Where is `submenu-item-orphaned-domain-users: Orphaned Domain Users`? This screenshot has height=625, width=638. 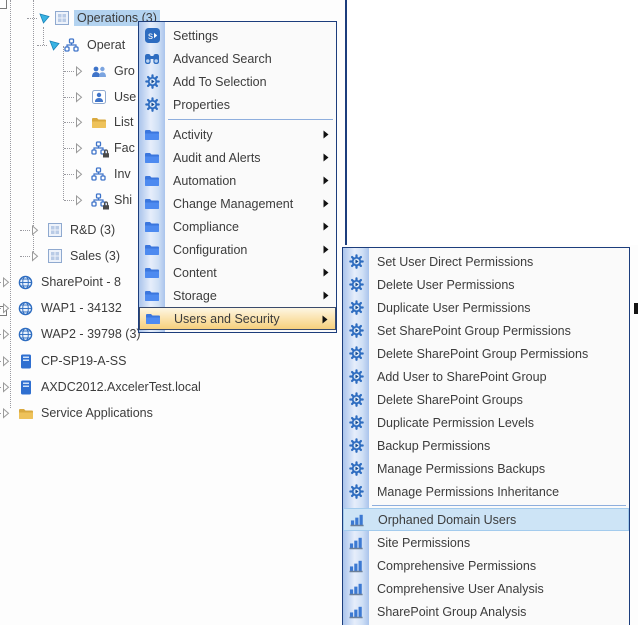 submenu-item-orphaned-domain-users: Orphaned Domain Users is located at coordinates (486, 519).